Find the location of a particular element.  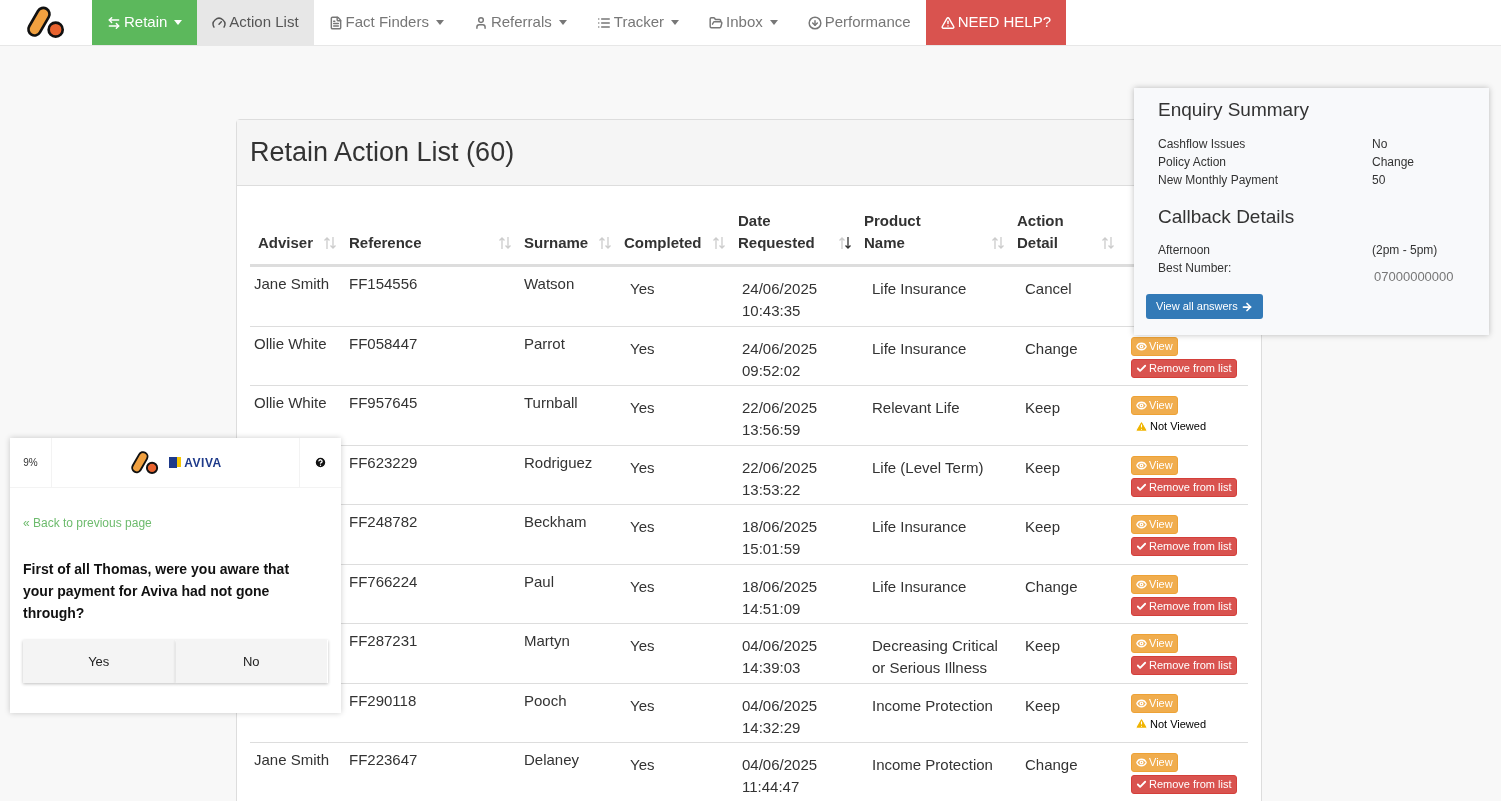

sort-arrows-icon is located at coordinates (845, 243).